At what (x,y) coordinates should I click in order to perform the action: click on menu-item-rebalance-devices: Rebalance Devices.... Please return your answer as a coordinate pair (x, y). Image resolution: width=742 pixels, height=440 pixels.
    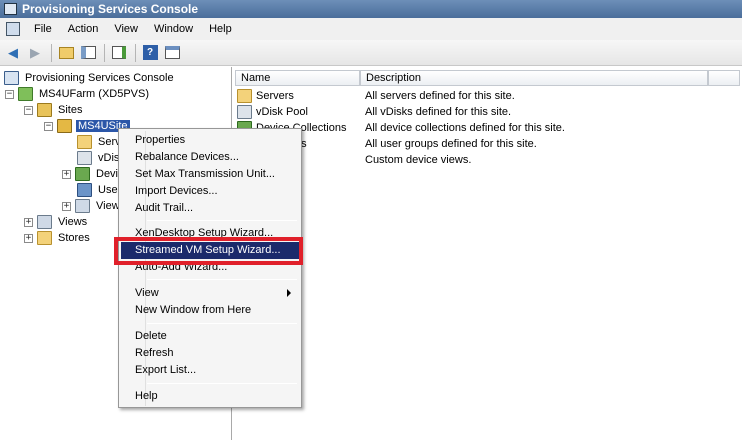
    Looking at the image, I should click on (210, 157).